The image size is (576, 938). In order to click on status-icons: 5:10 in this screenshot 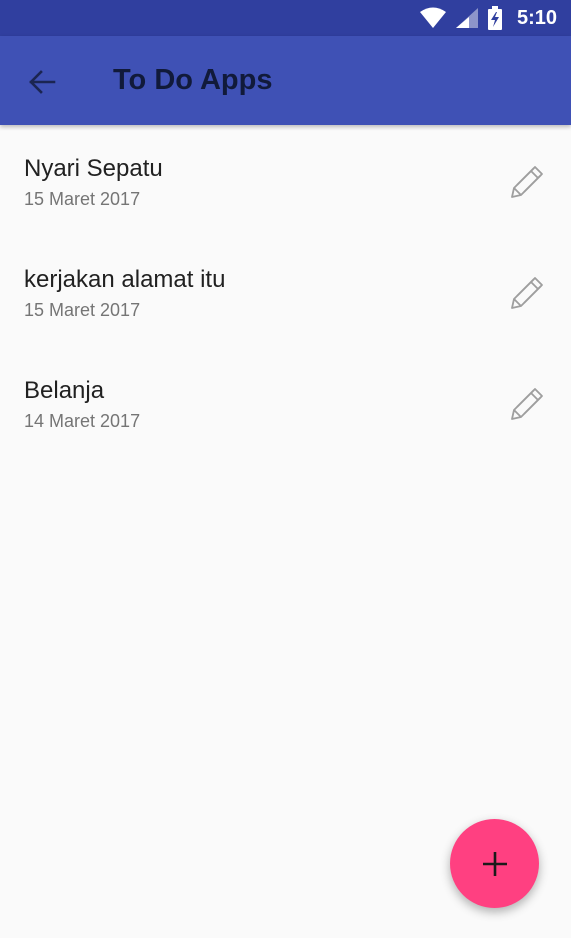, I will do `click(488, 18)`.